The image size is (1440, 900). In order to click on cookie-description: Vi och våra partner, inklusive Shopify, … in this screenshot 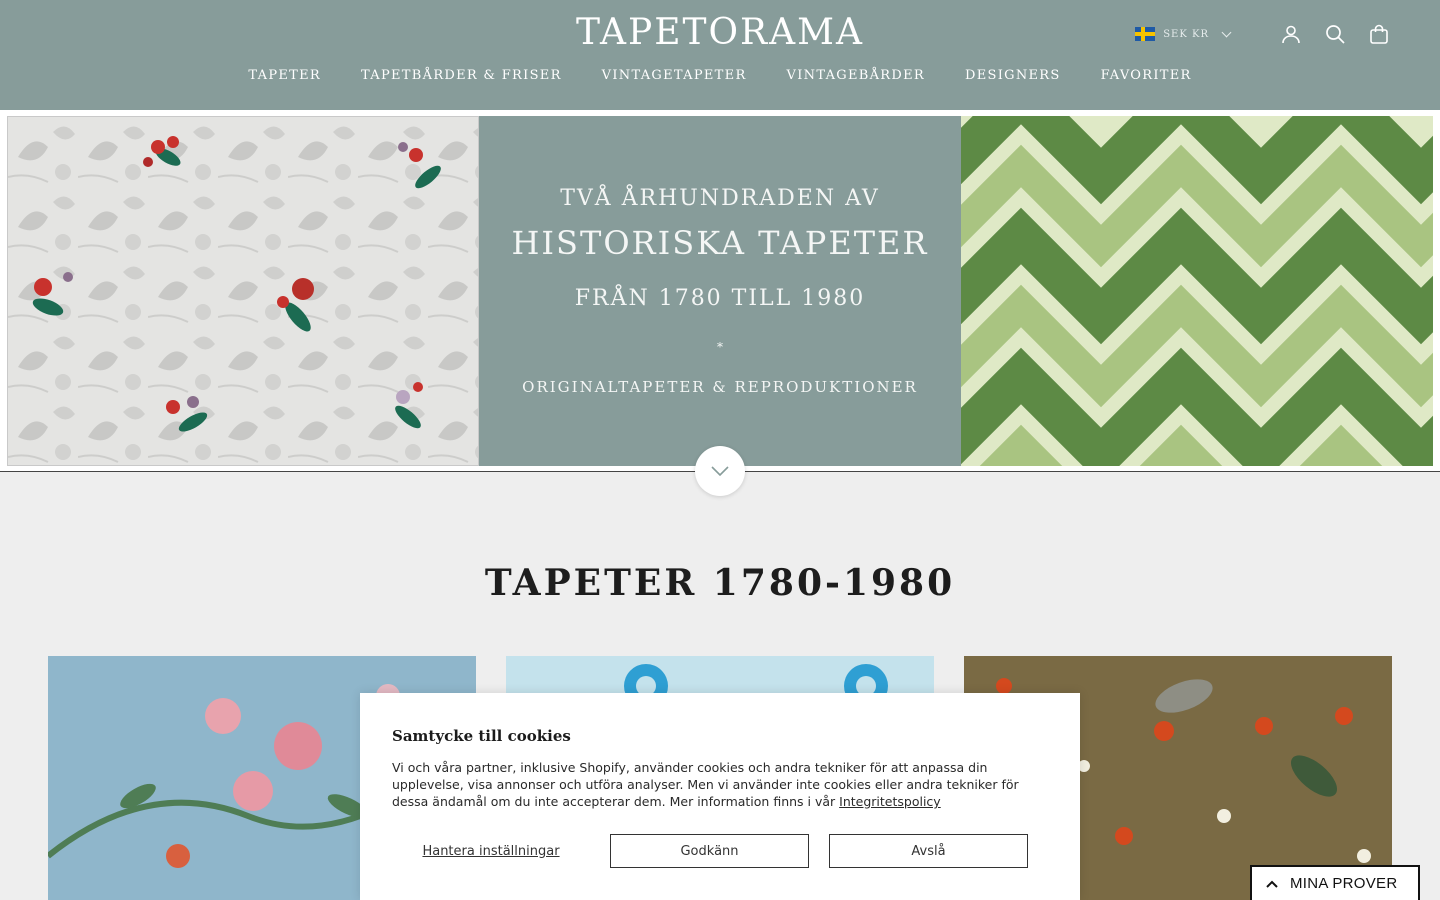, I will do `click(722, 784)`.